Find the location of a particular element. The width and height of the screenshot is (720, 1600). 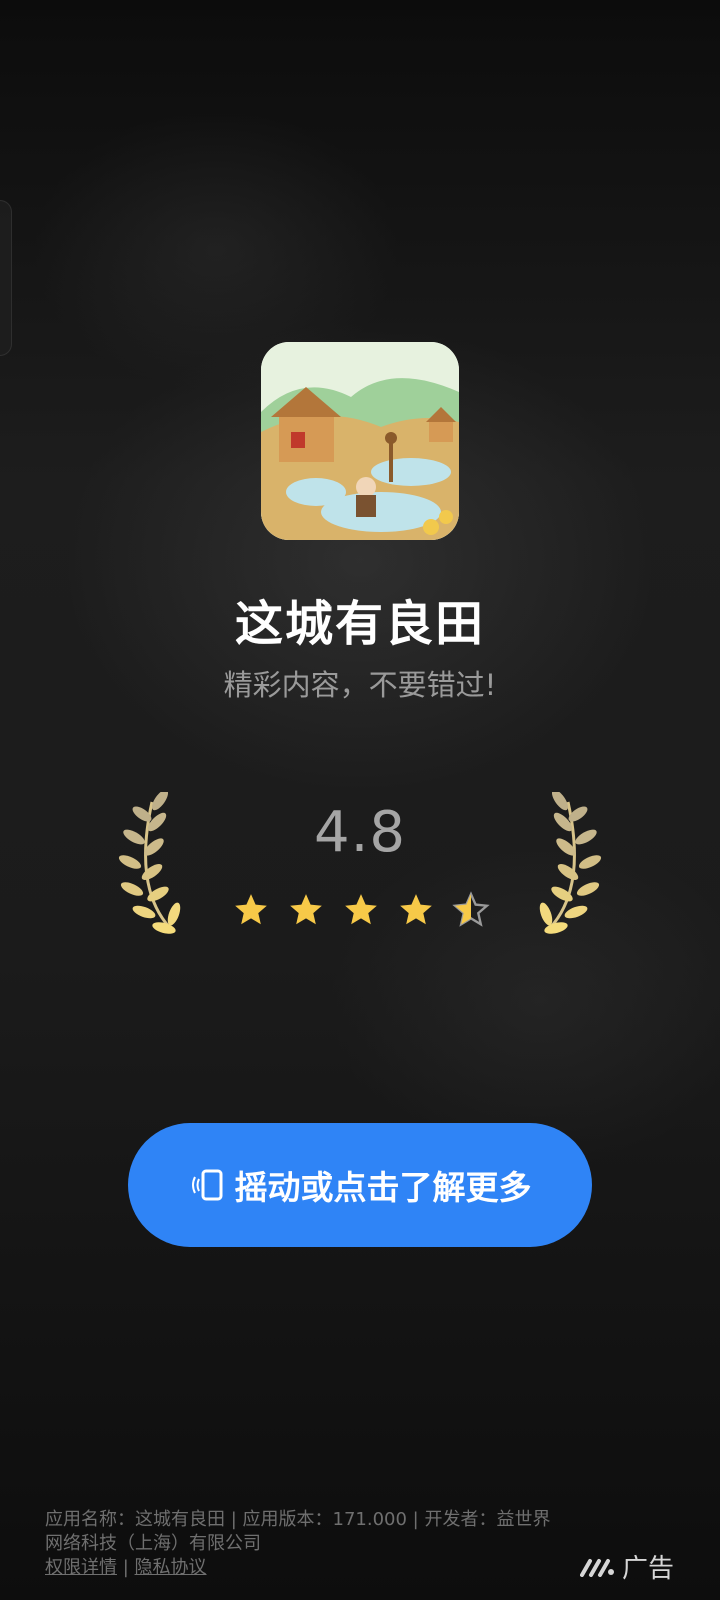

side-handle is located at coordinates (6, 278).